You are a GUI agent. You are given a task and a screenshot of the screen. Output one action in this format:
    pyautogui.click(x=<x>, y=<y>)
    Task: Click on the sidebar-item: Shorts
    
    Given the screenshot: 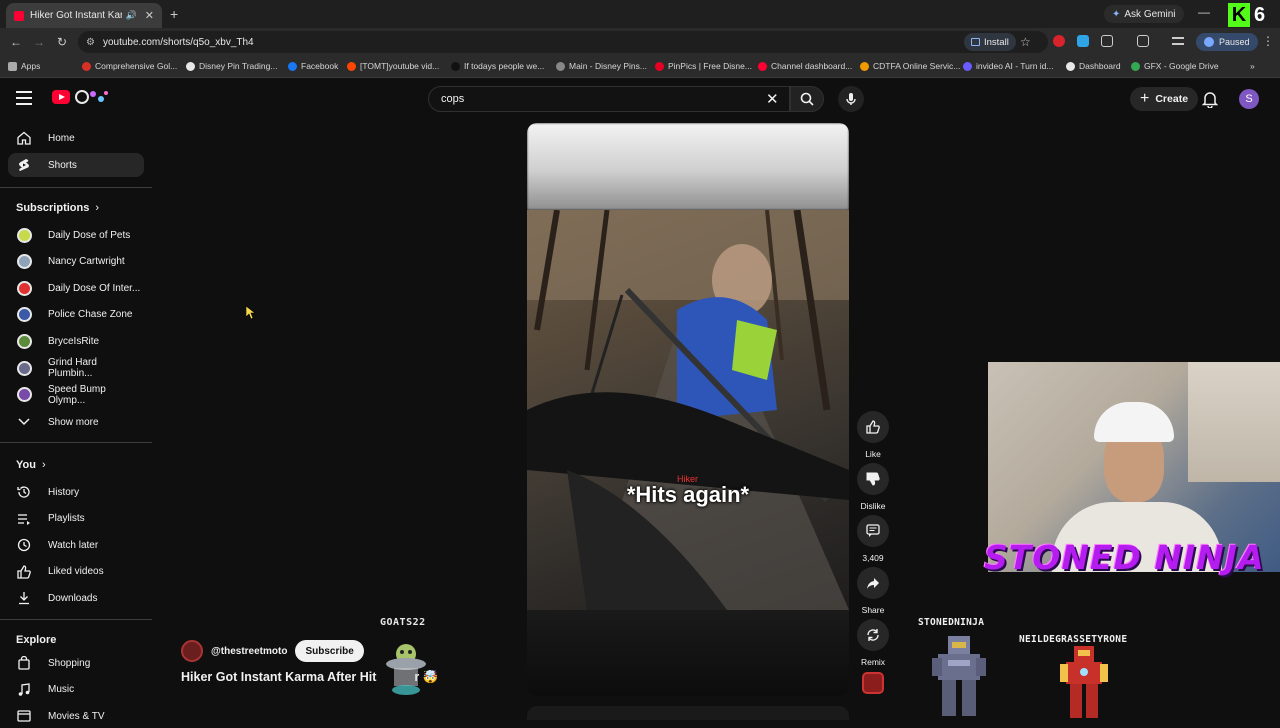 What is the action you would take?
    pyautogui.click(x=76, y=165)
    